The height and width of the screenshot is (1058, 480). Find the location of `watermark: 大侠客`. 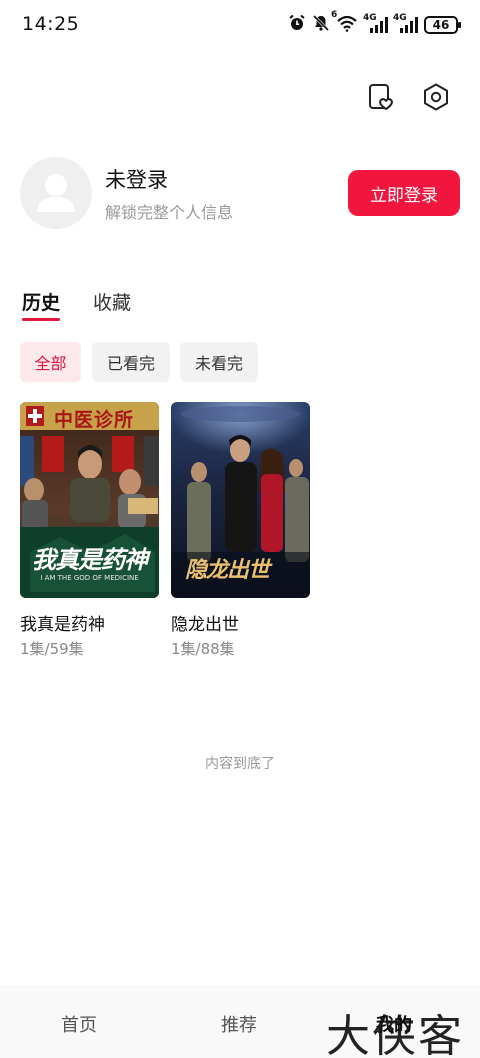

watermark: 大侠客 is located at coordinates (395, 1034).